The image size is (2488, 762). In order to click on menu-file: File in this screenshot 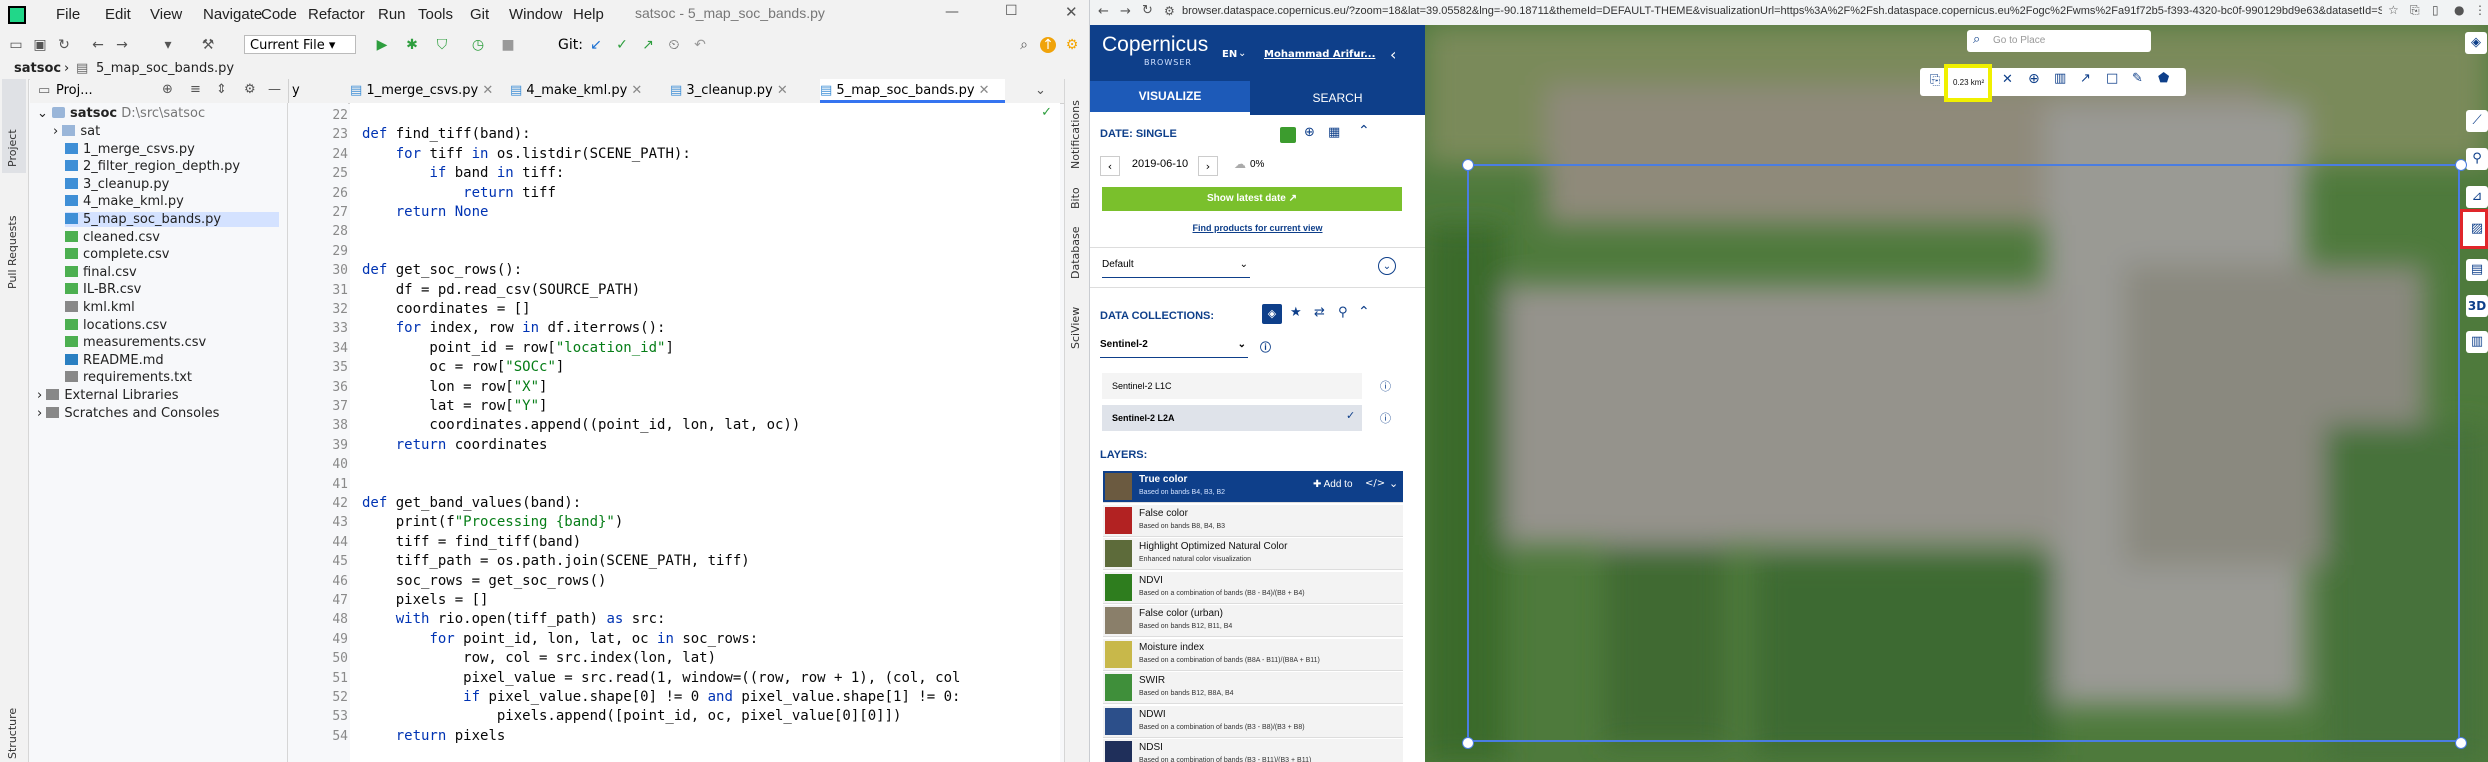, I will do `click(68, 14)`.